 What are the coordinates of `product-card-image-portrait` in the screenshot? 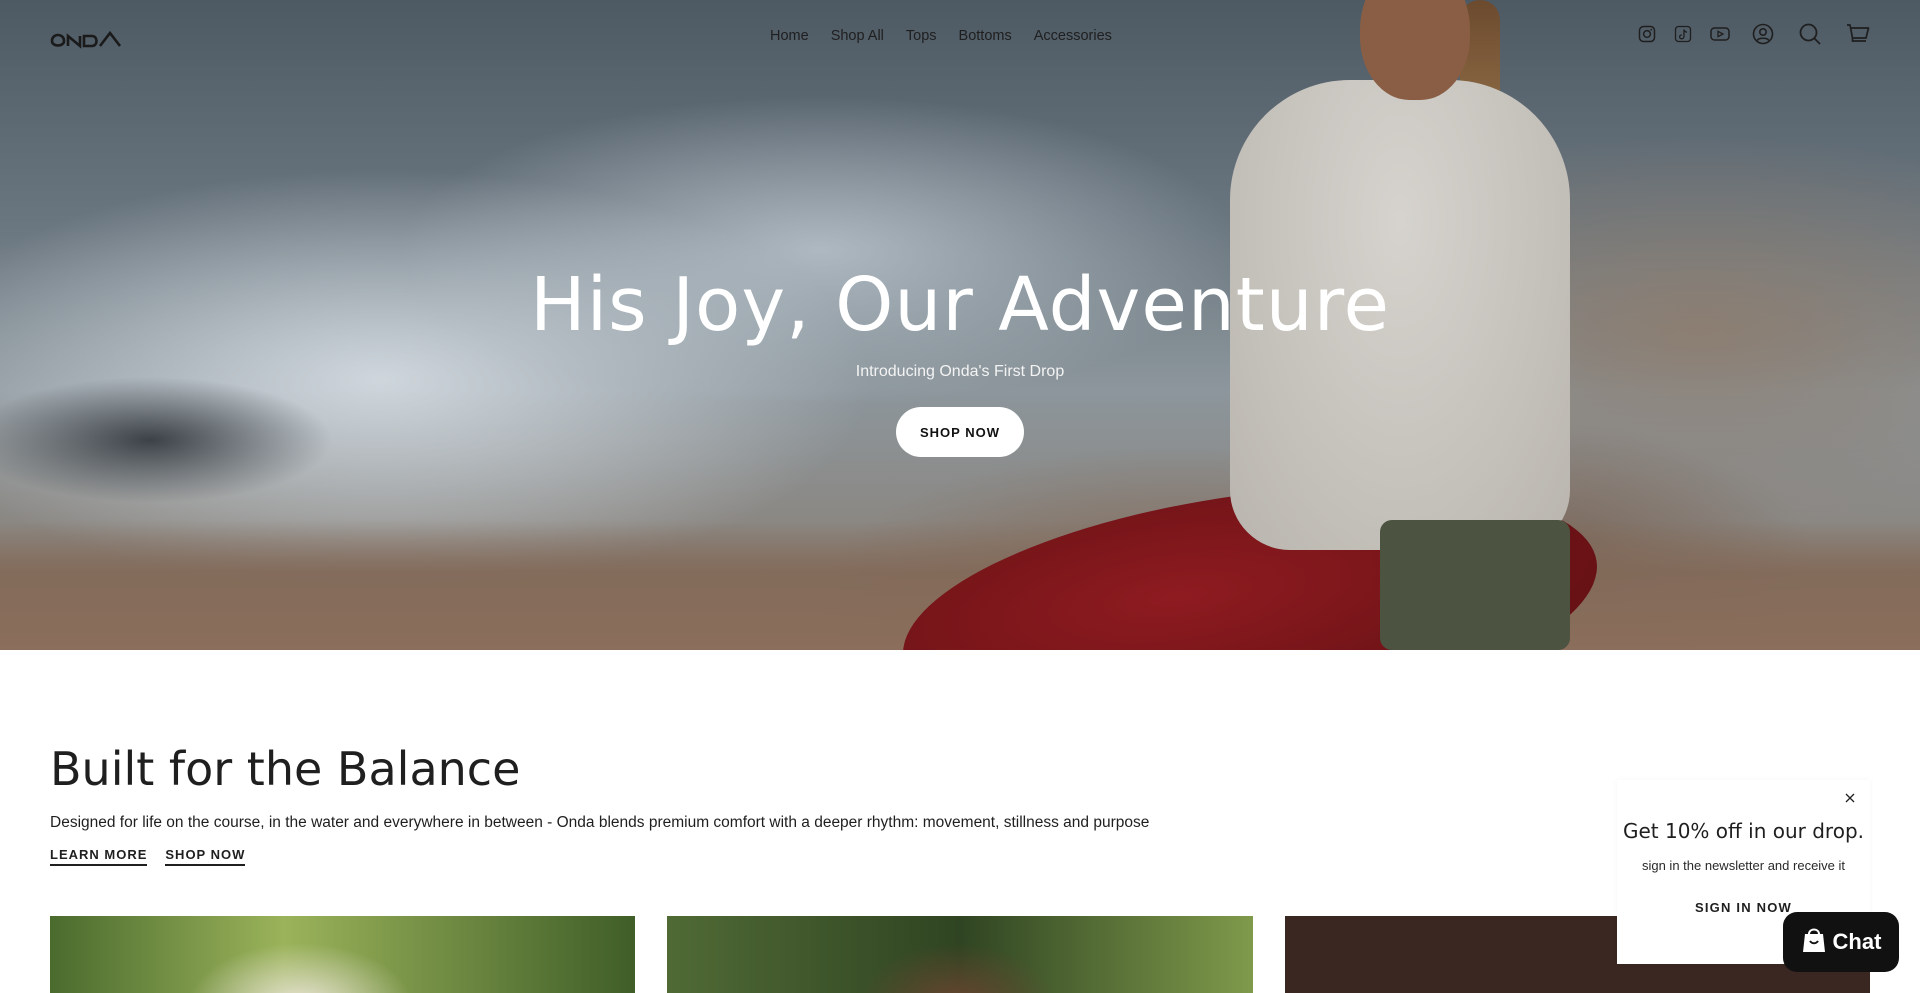 It's located at (960, 954).